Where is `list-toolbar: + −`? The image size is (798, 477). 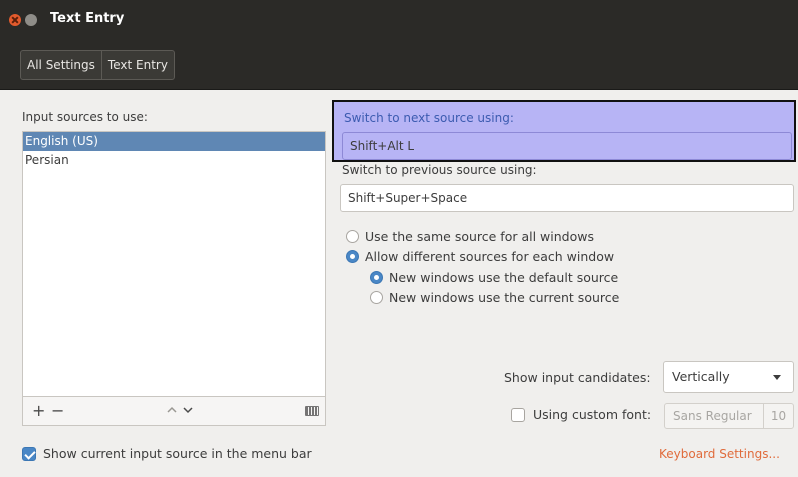 list-toolbar: + − is located at coordinates (174, 411).